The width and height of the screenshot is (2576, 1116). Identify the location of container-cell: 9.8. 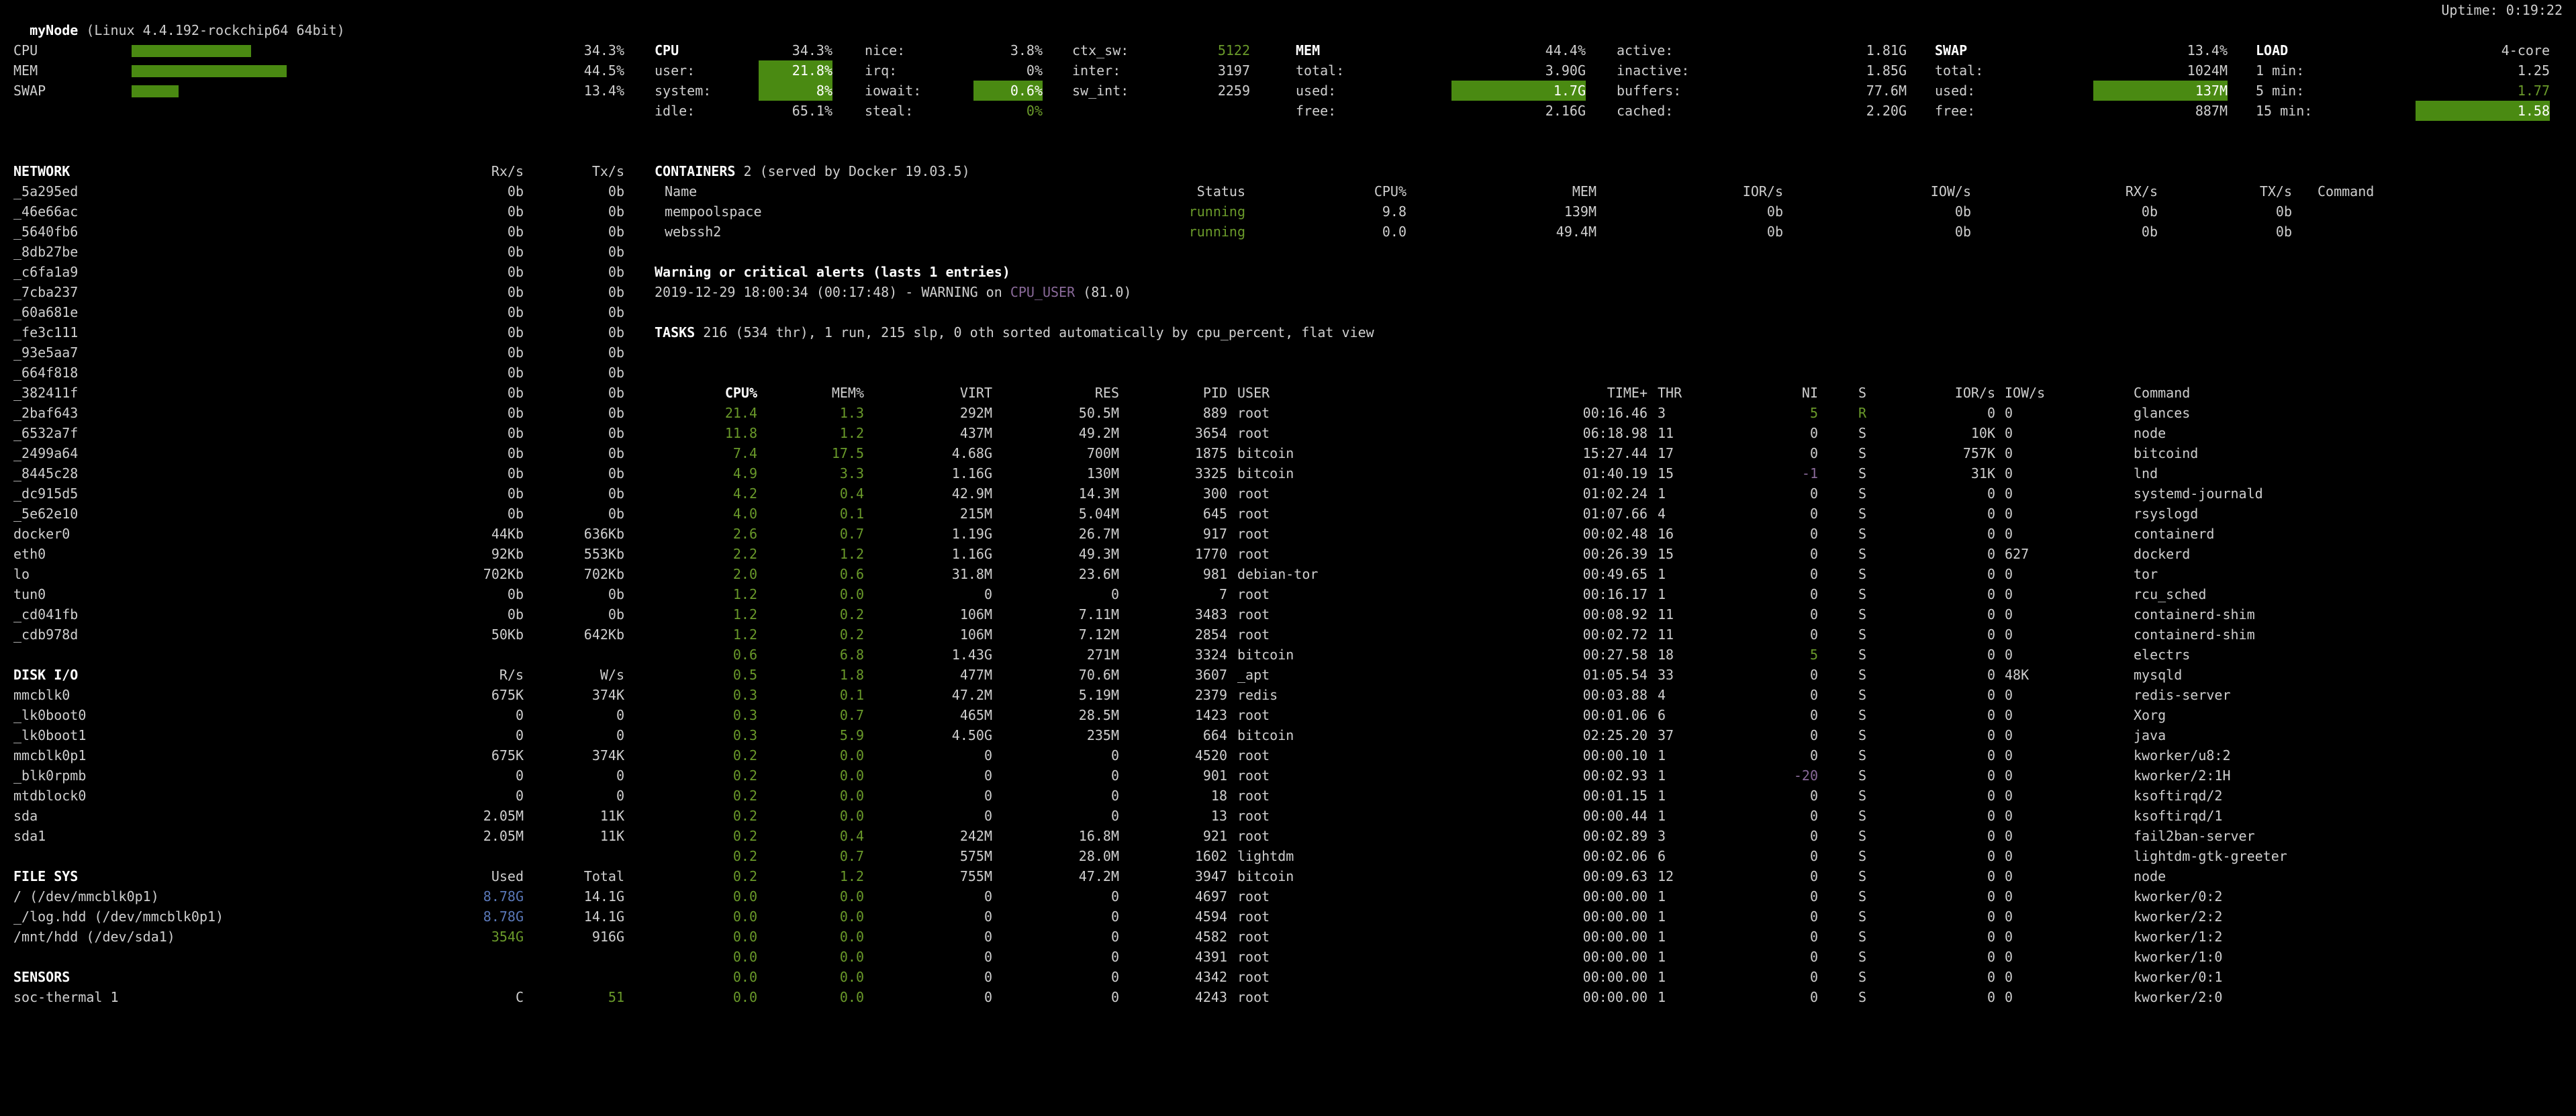
(1394, 211).